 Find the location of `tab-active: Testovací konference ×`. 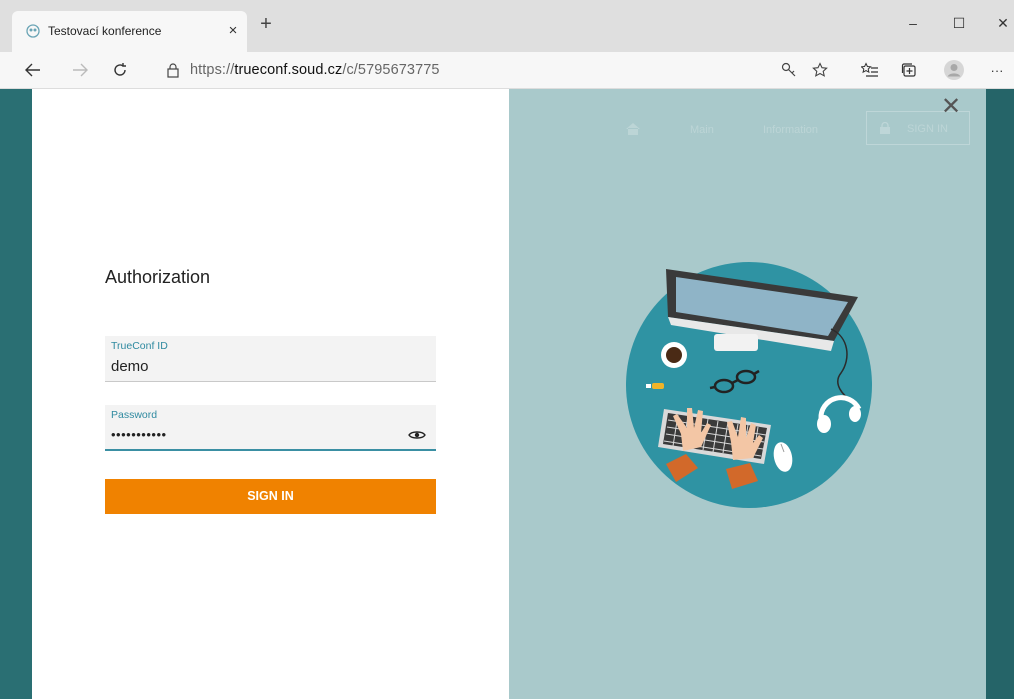

tab-active: Testovací konference × is located at coordinates (129, 31).